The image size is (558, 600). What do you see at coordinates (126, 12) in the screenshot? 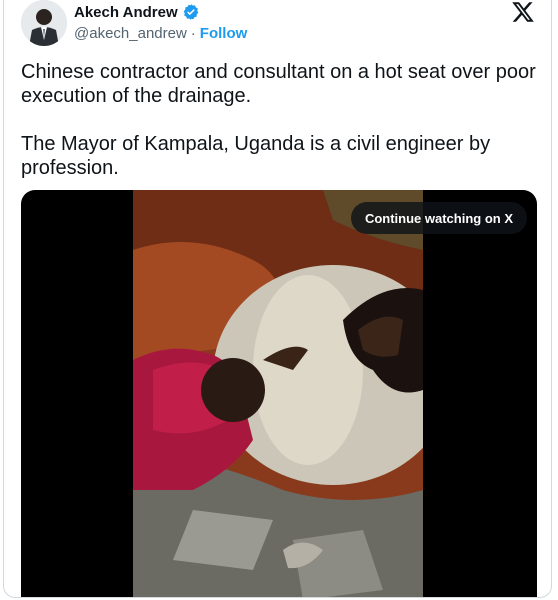
I see `author-name: Akech Andrew` at bounding box center [126, 12].